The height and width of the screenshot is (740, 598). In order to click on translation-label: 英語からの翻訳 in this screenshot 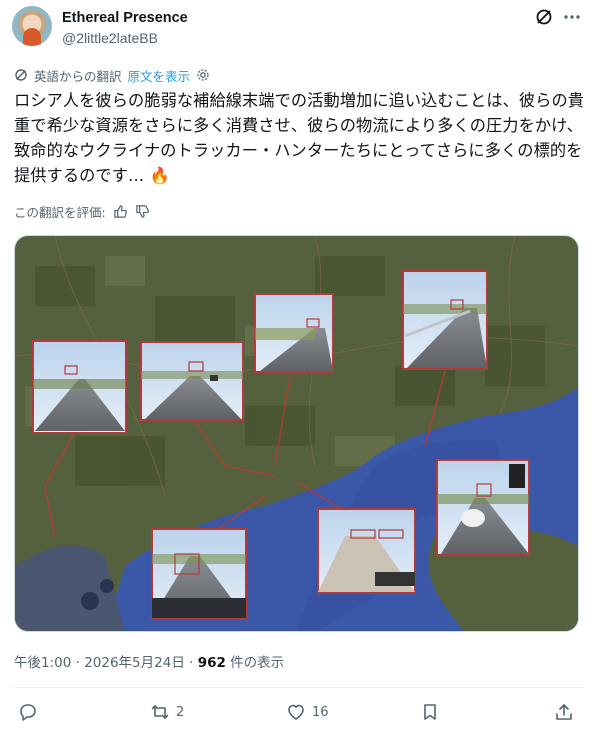, I will do `click(78, 76)`.